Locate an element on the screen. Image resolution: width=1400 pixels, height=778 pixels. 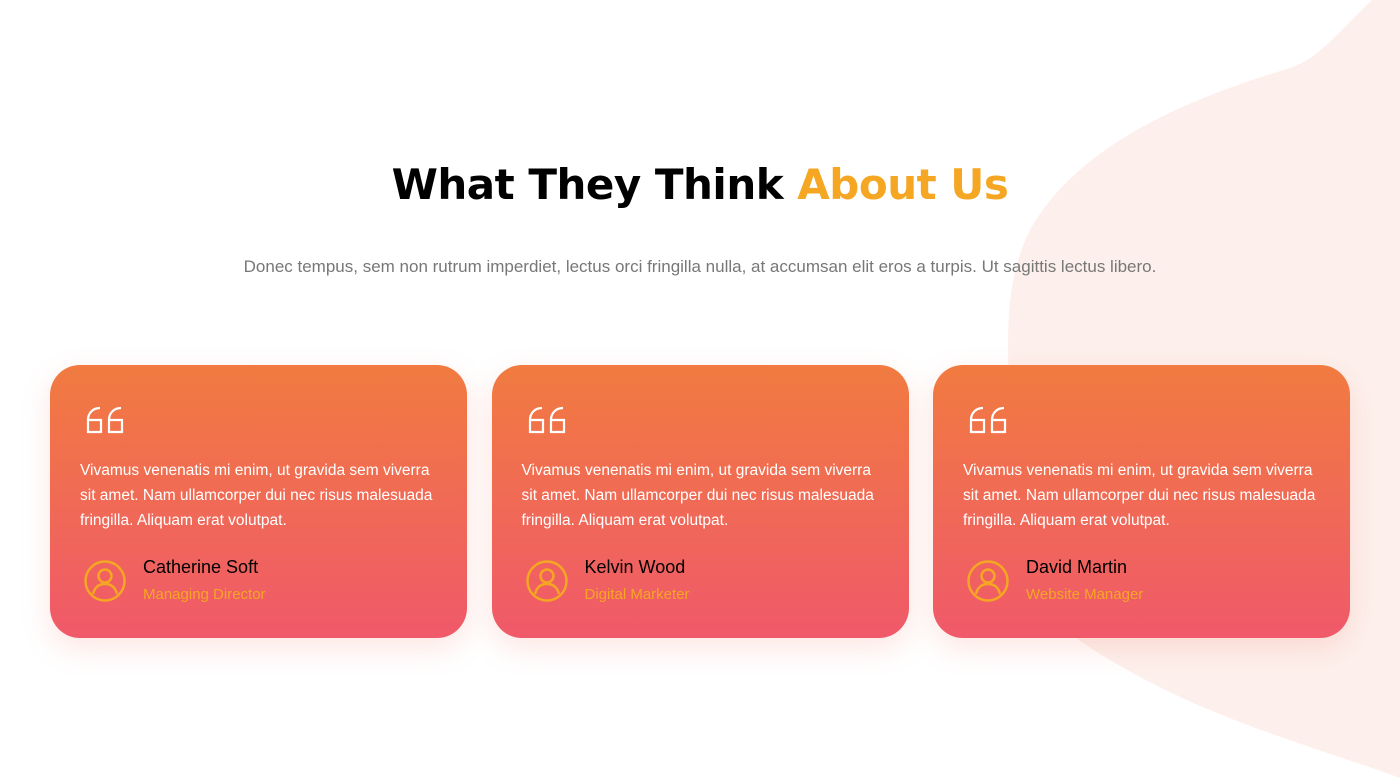
author-info: David Martin Website Manager is located at coordinates (1084, 581).